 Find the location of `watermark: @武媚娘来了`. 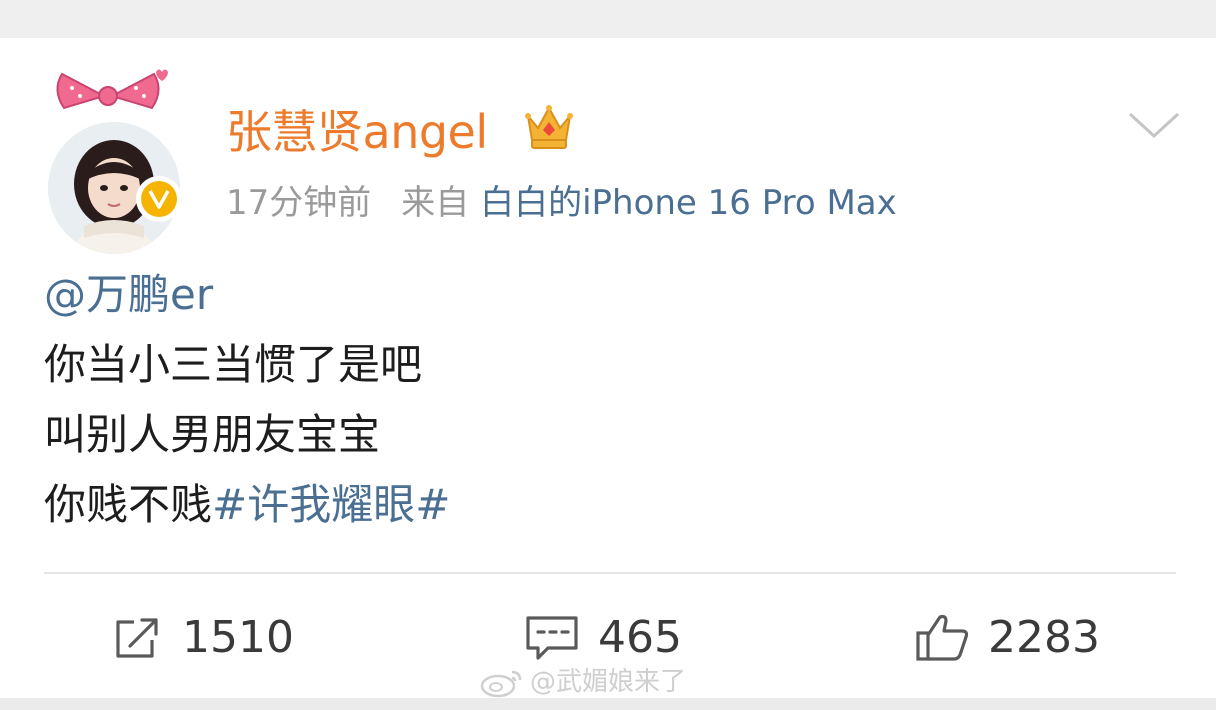

watermark: @武媚娘来了 is located at coordinates (582, 682).